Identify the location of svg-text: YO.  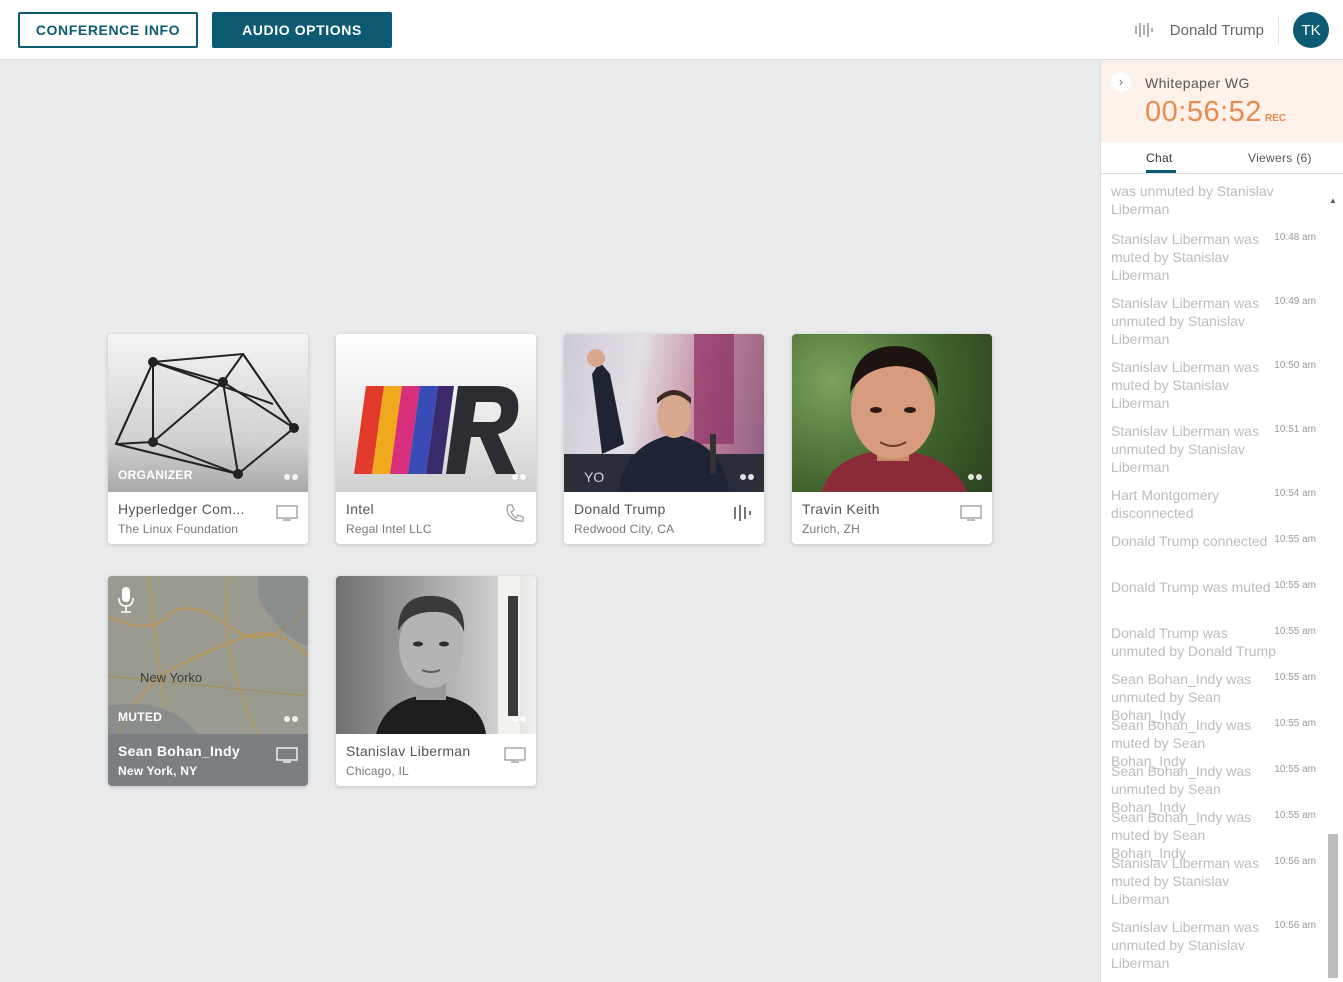
(594, 477).